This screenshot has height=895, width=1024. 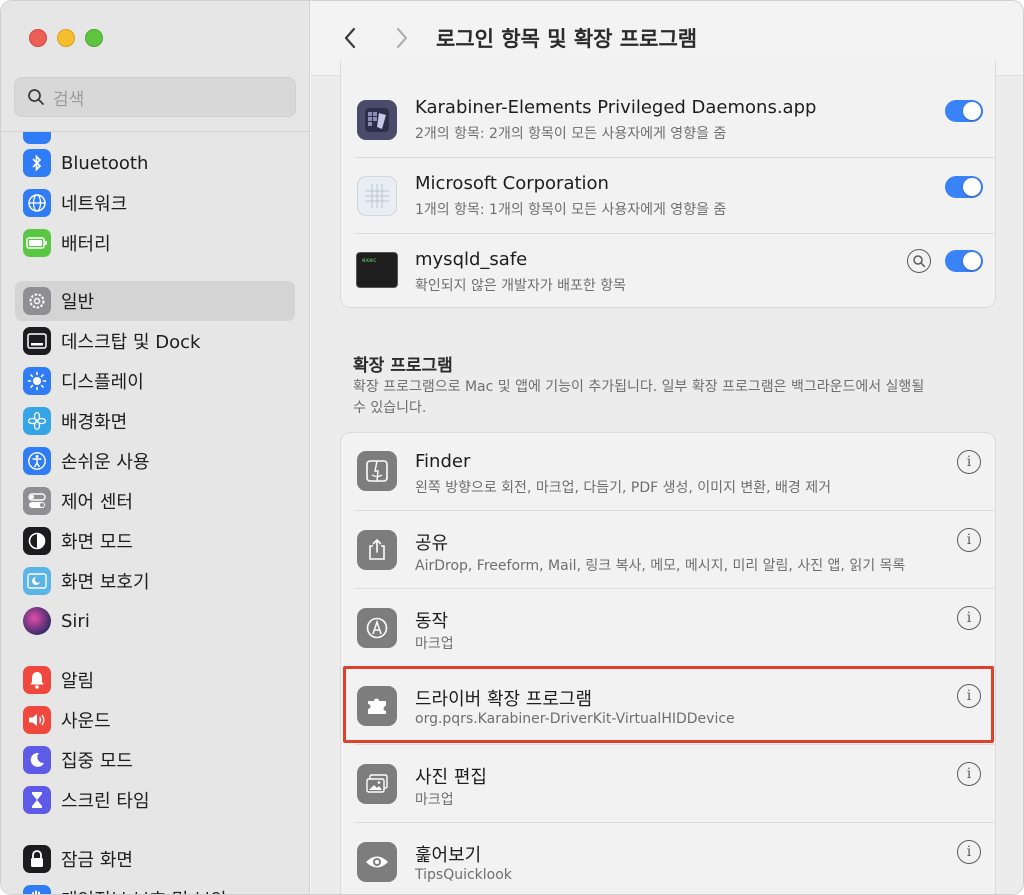 I want to click on show-in-finder-button, so click(x=919, y=261).